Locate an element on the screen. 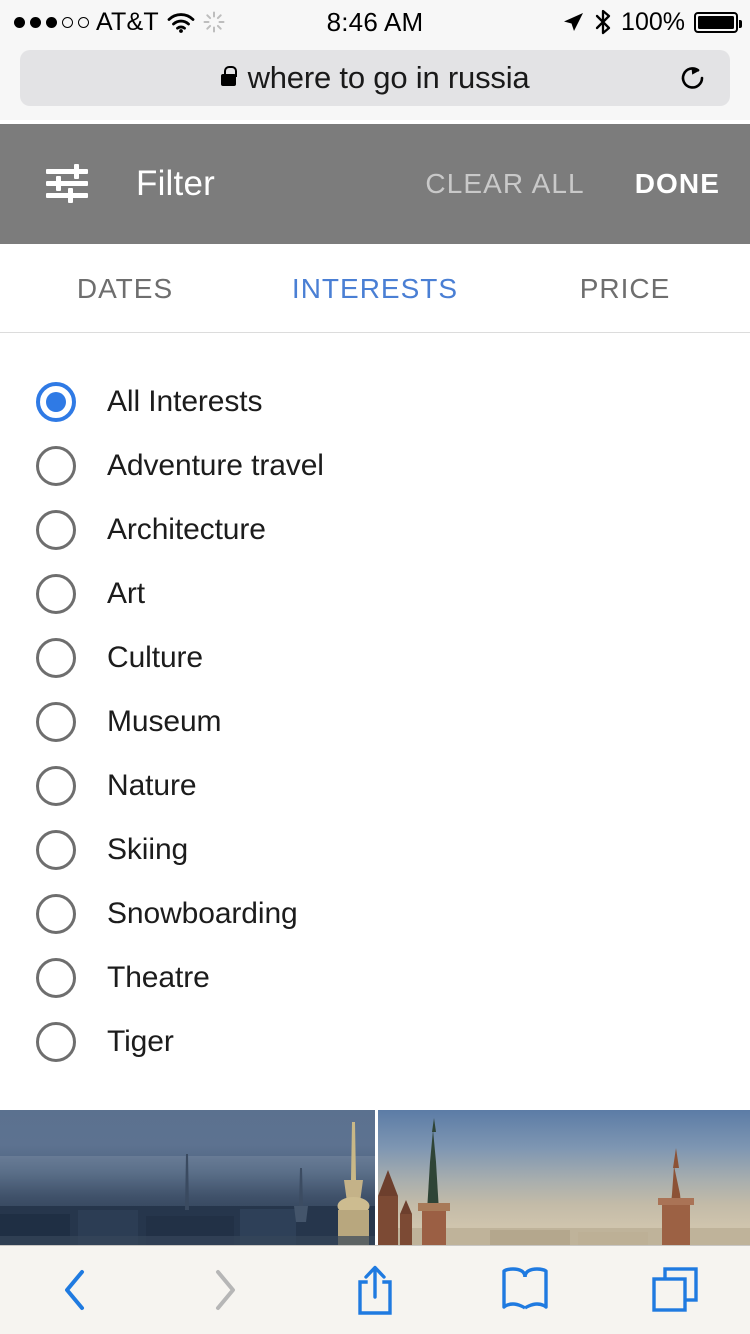  list-item-label: Tiger is located at coordinates (140, 1041).